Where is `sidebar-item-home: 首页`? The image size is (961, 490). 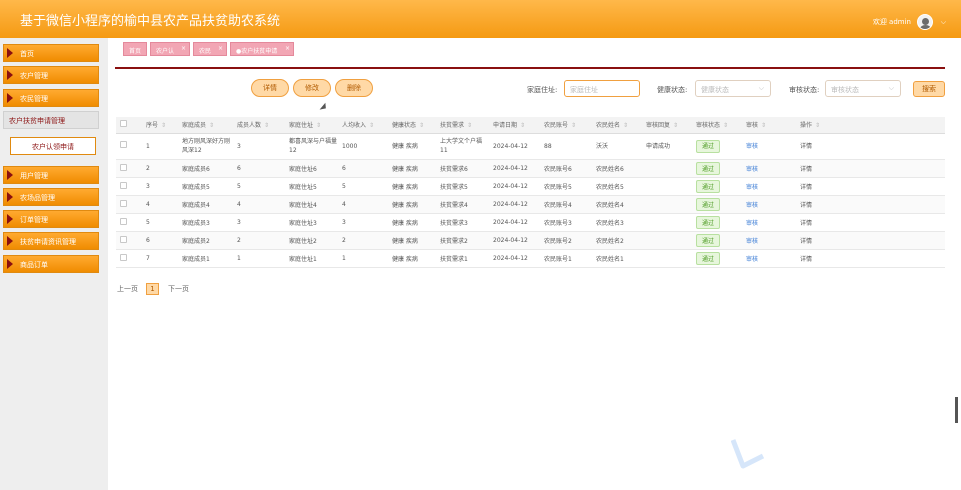 sidebar-item-home: 首页 is located at coordinates (51, 53).